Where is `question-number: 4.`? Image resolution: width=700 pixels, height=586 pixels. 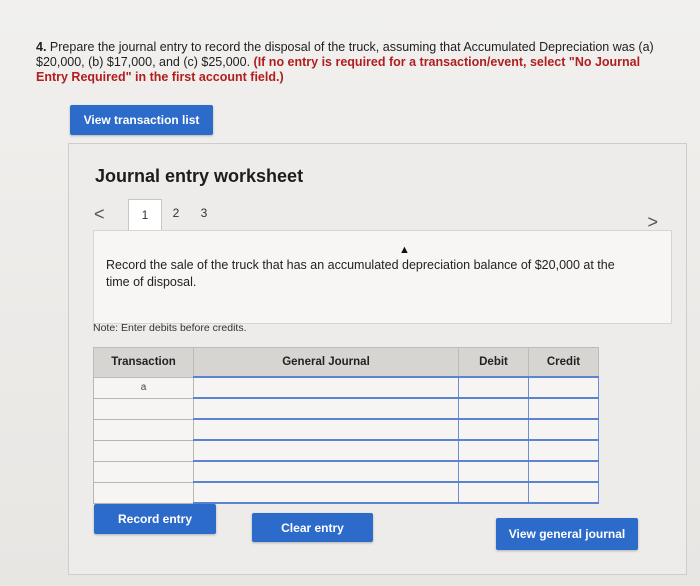 question-number: 4. is located at coordinates (41, 47).